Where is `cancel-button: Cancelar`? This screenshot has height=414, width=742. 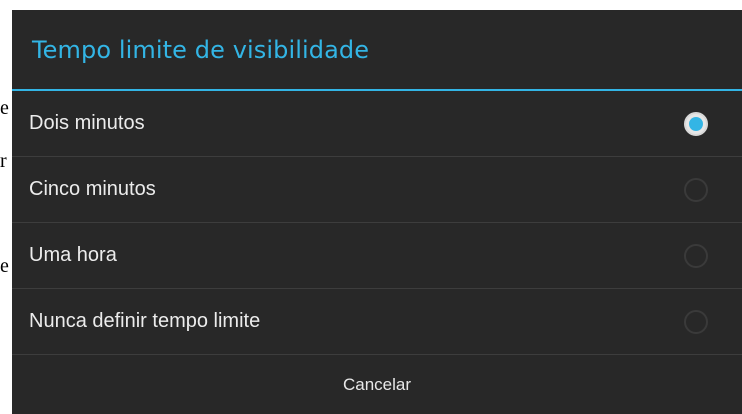
cancel-button: Cancelar is located at coordinates (377, 384).